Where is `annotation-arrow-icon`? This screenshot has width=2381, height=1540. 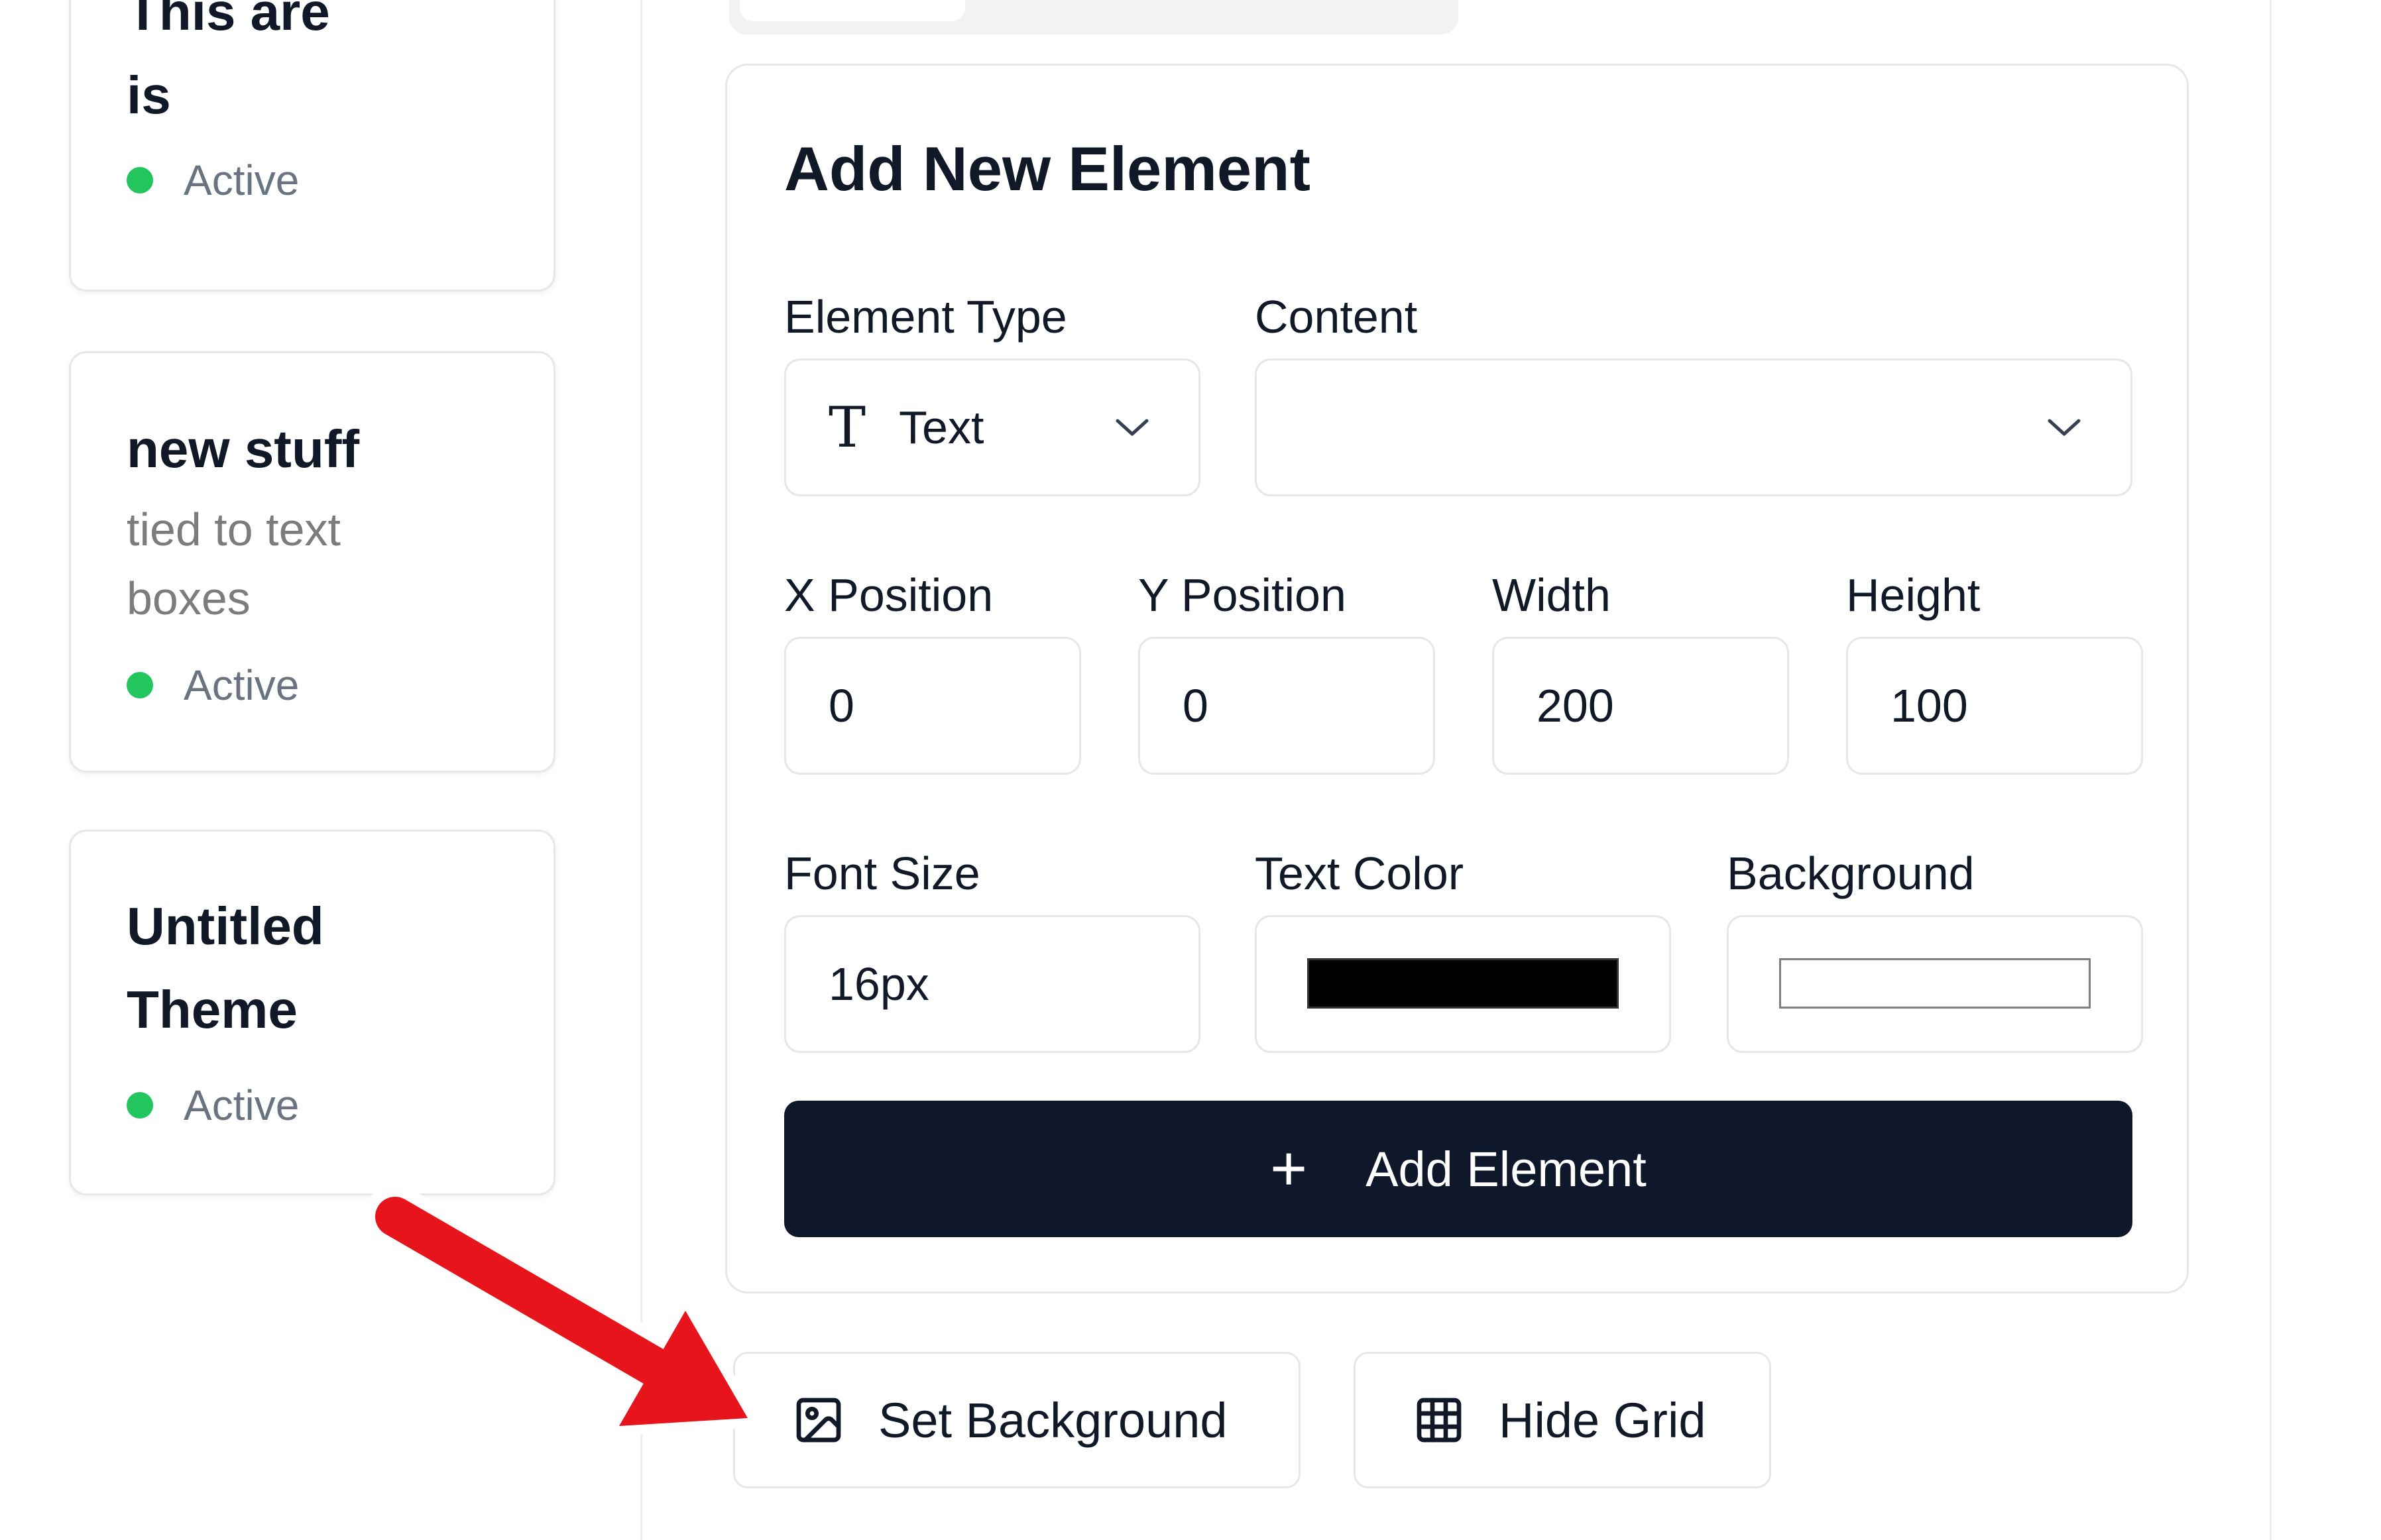 annotation-arrow-icon is located at coordinates (560, 1310).